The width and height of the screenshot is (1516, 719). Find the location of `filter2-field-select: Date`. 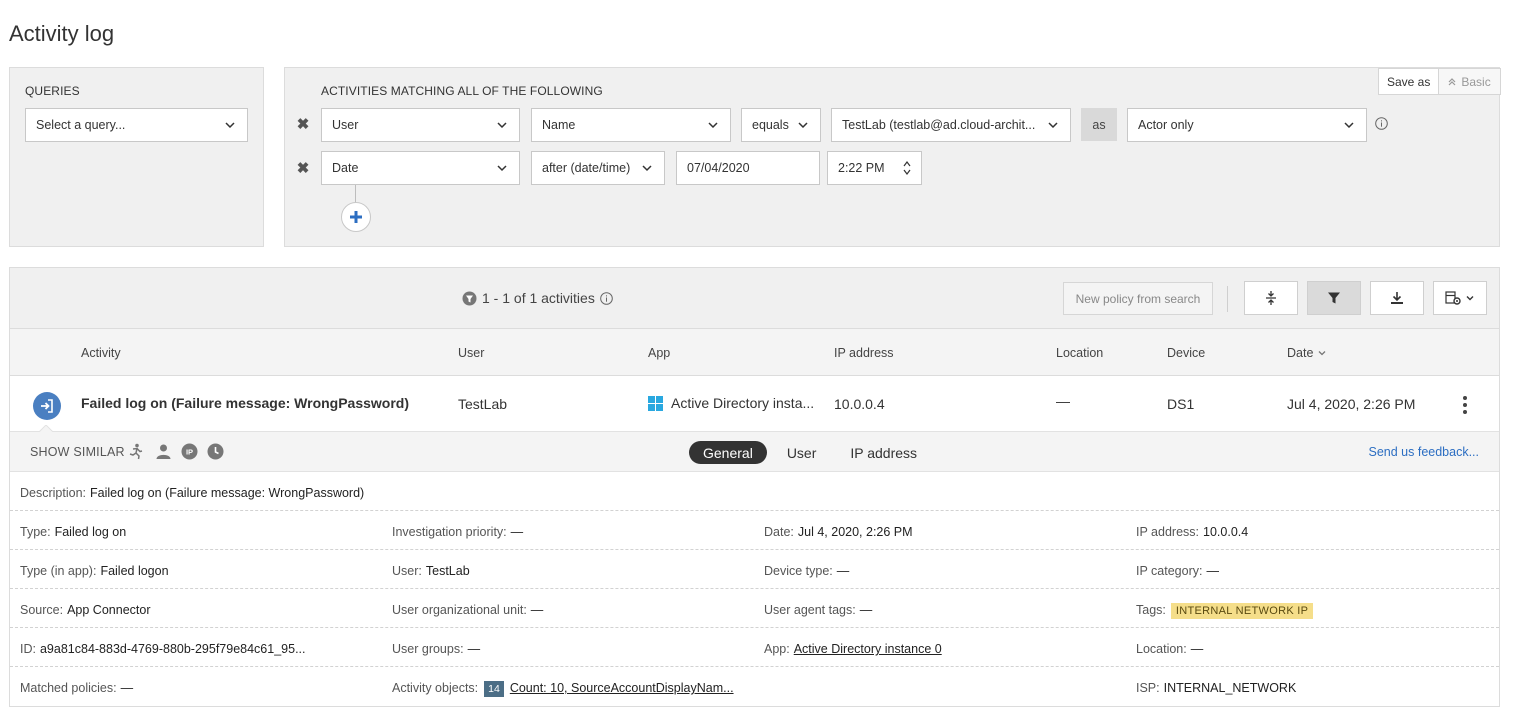

filter2-field-select: Date is located at coordinates (420, 168).